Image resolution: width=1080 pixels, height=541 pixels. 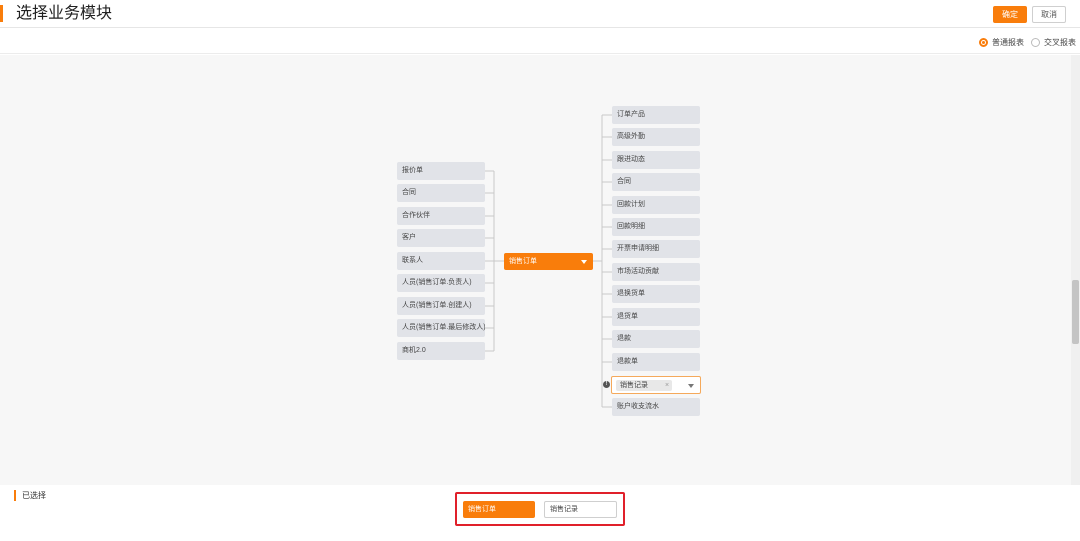 I want to click on radio-unchecked-icon, so click(x=1035, y=42).